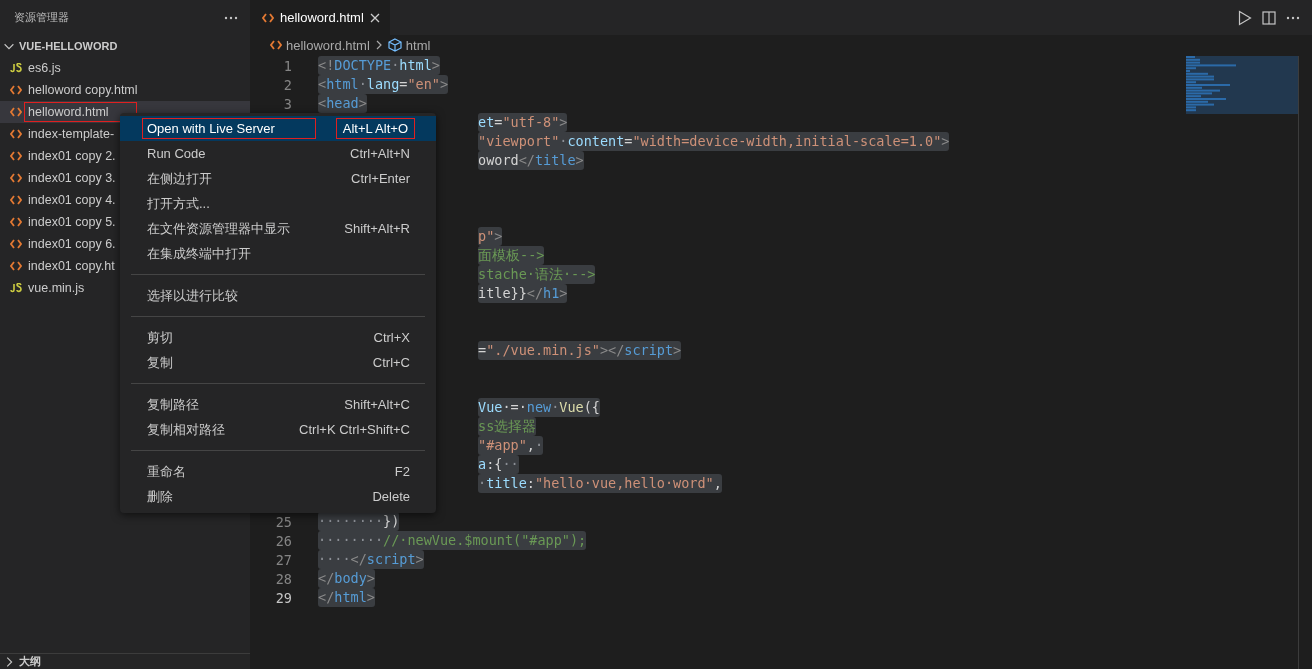 This screenshot has width=1312, height=669. What do you see at coordinates (283, 597) in the screenshot?
I see `line-number: 29` at bounding box center [283, 597].